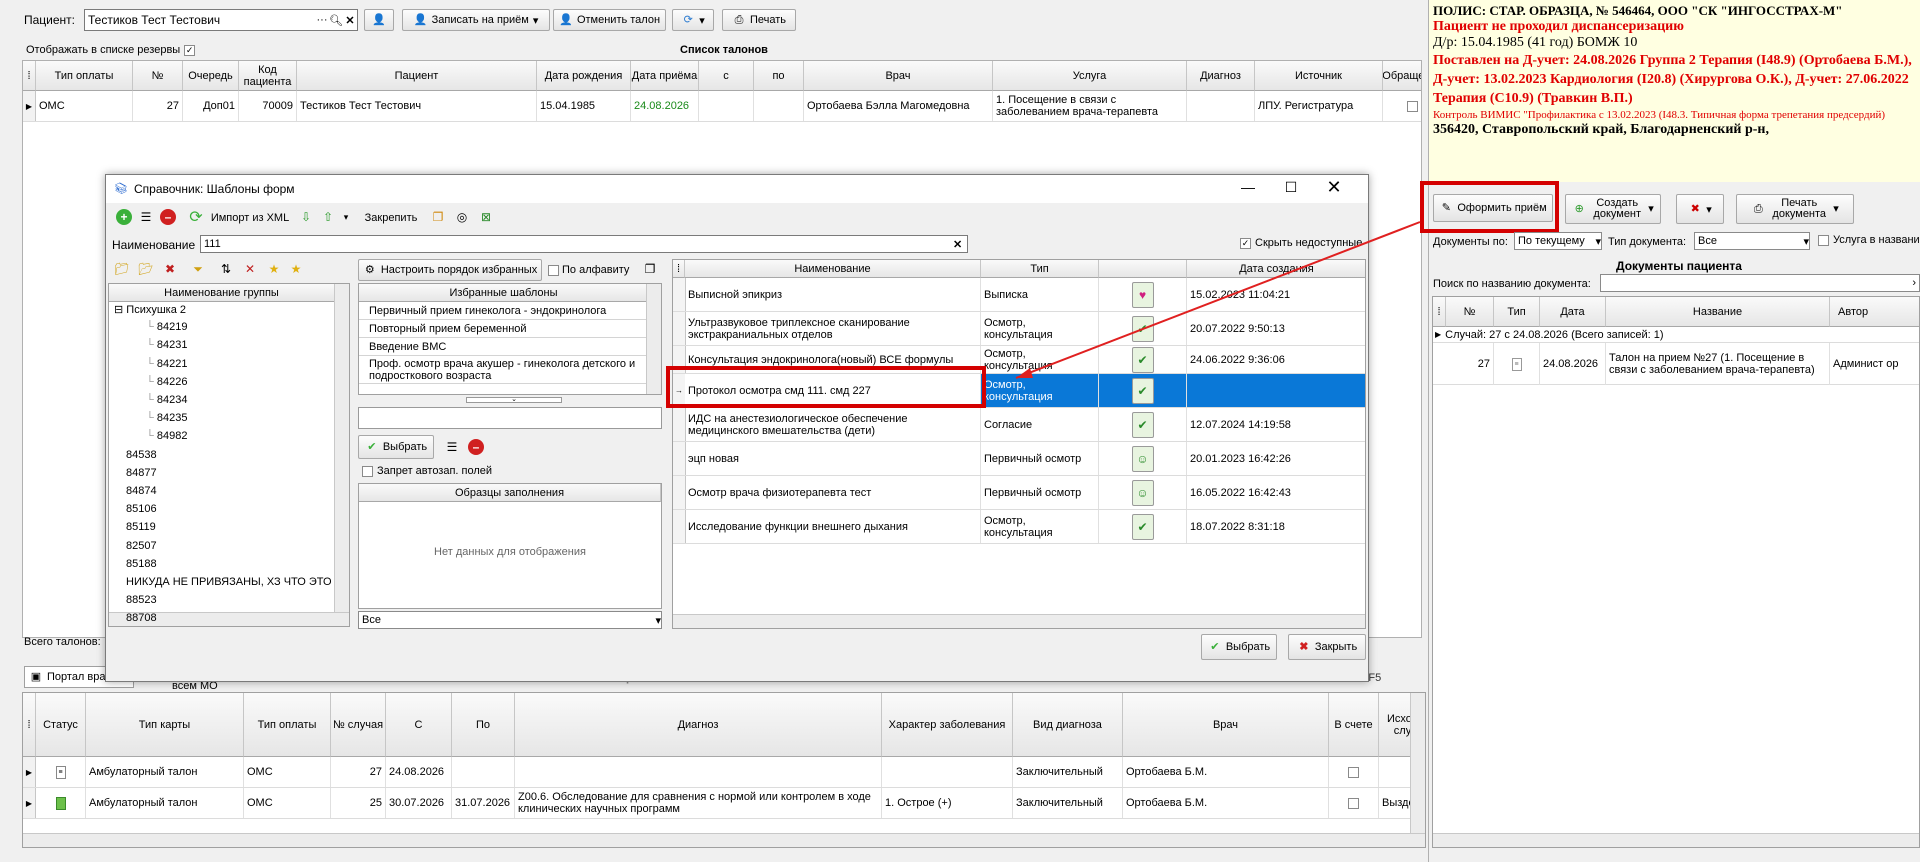  What do you see at coordinates (268, 76) in the screenshot?
I see `tickets-header-code: Код пациента` at bounding box center [268, 76].